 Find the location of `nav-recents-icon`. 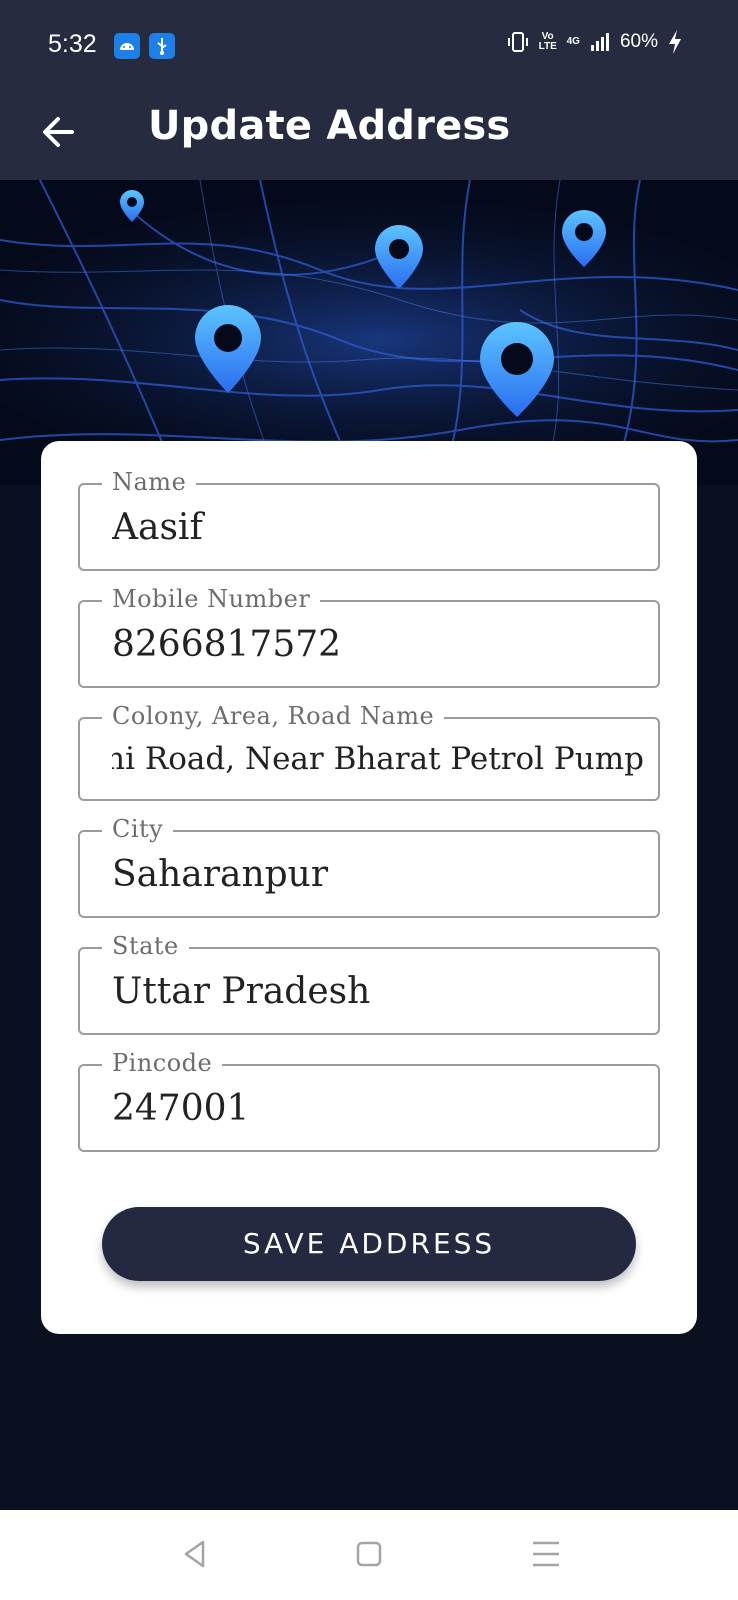

nav-recents-icon is located at coordinates (546, 1554).